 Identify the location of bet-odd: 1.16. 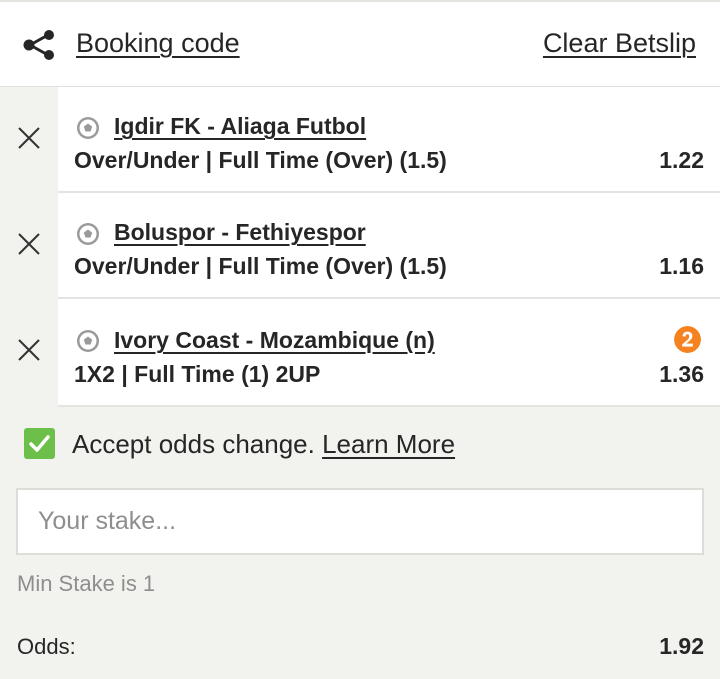
(681, 266).